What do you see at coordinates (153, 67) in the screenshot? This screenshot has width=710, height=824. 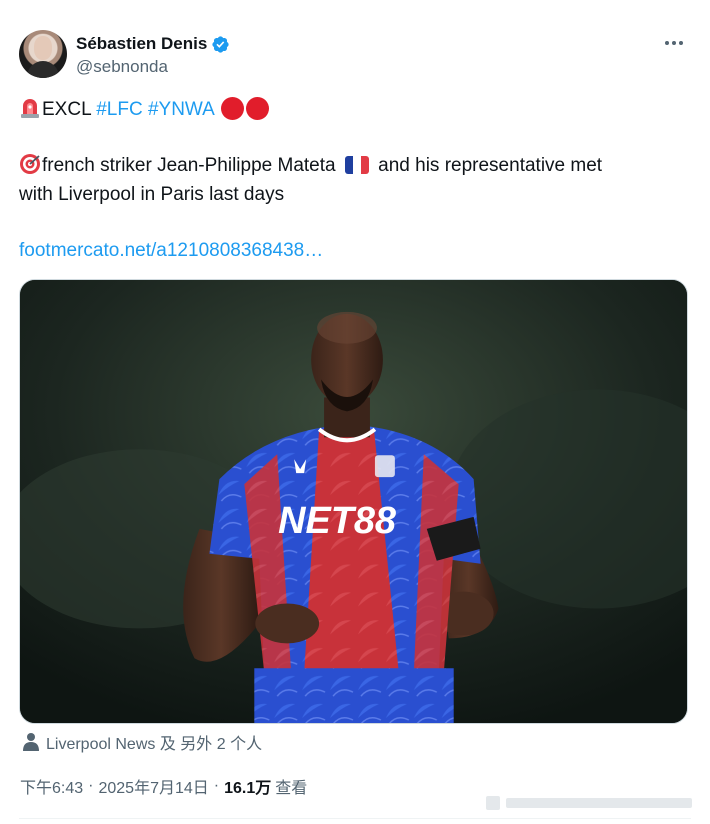 I see `author-handle: @sebnonda` at bounding box center [153, 67].